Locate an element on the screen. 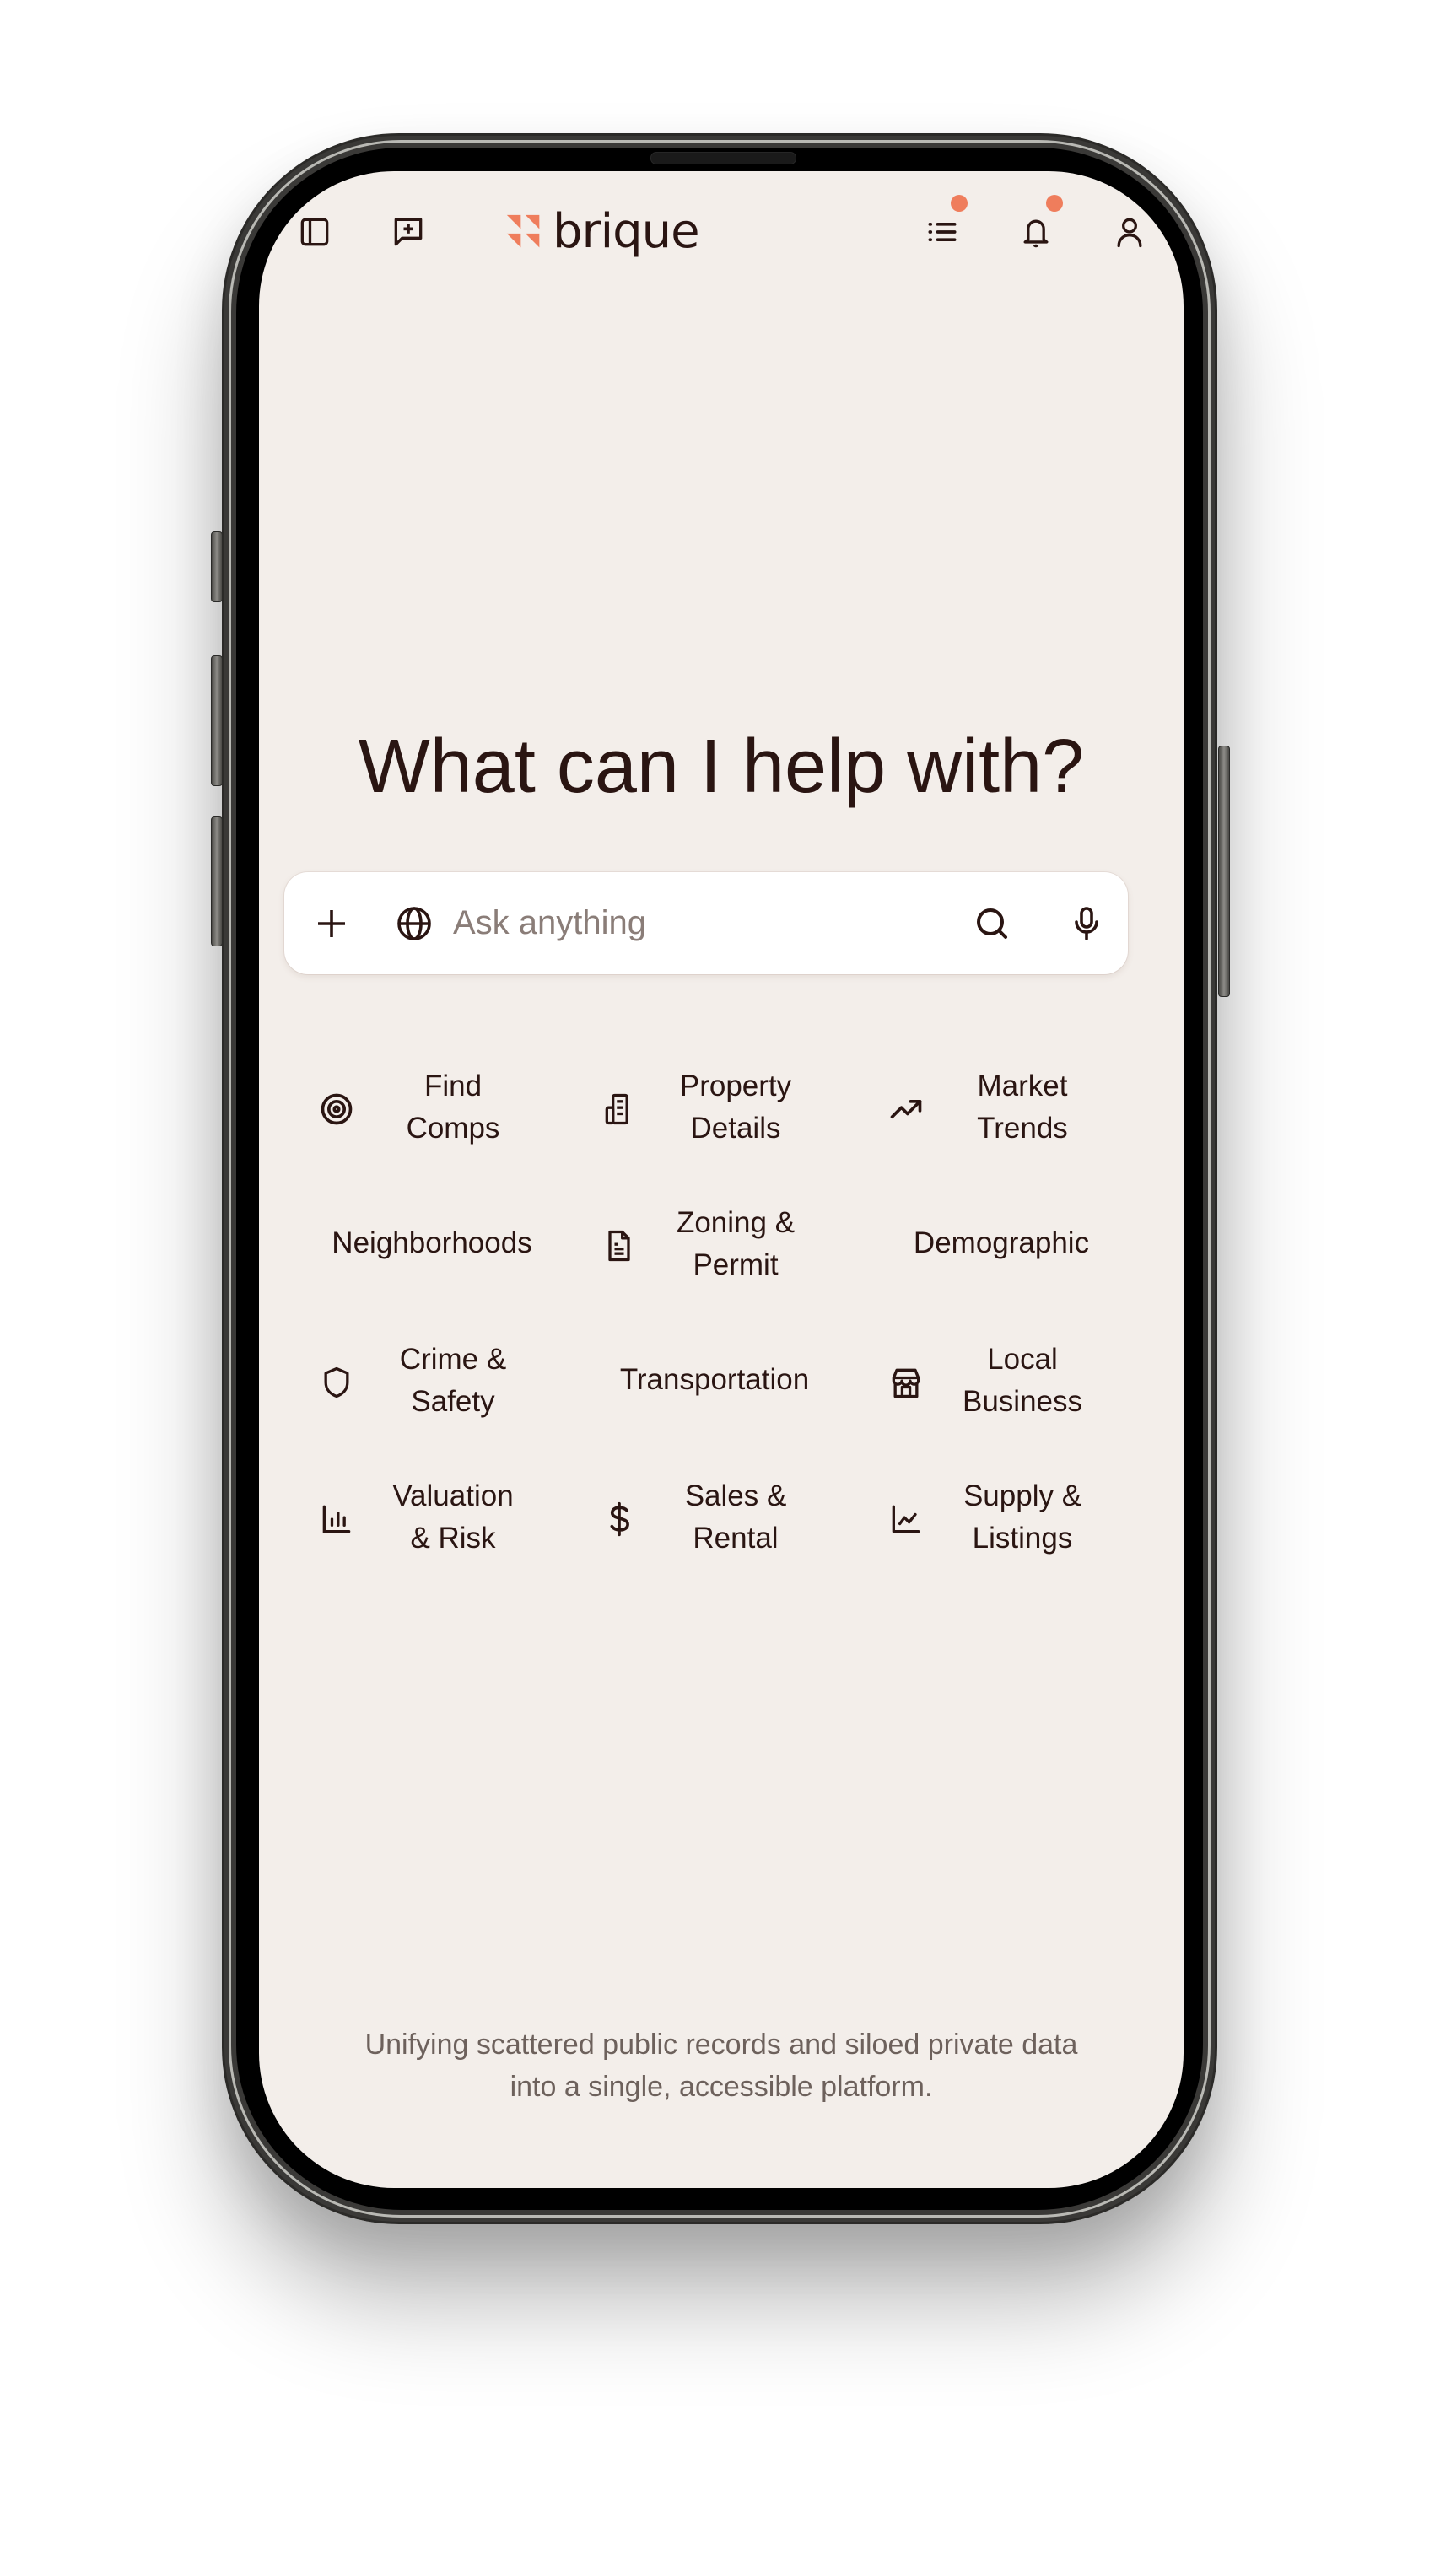  new-chat-icon is located at coordinates (408, 232).